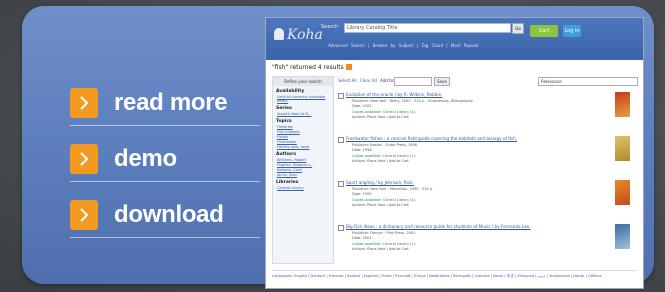 This screenshot has height=292, width=665. I want to click on rss-icon, so click(348, 67).